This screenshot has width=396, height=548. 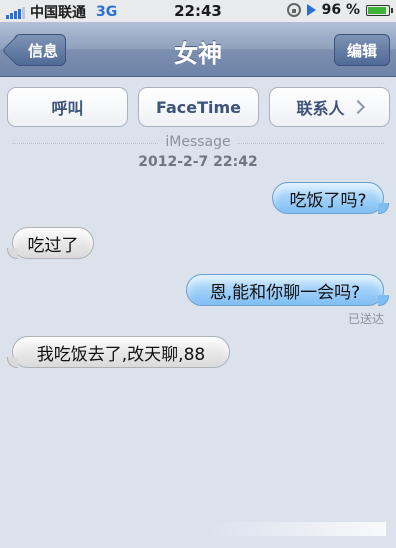 What do you see at coordinates (362, 50) in the screenshot?
I see `edit-button: 编辑` at bounding box center [362, 50].